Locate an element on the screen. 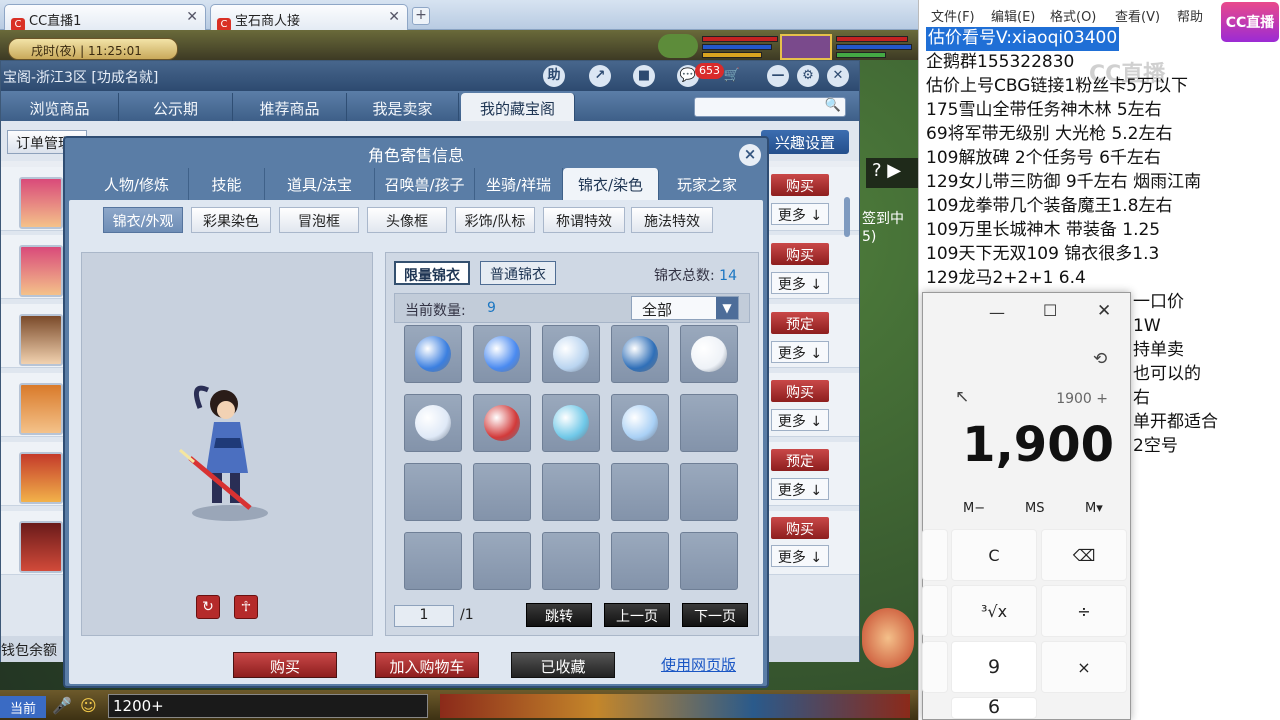 This screenshot has height=720, width=1280. tab-skills: 技能 is located at coordinates (227, 184).